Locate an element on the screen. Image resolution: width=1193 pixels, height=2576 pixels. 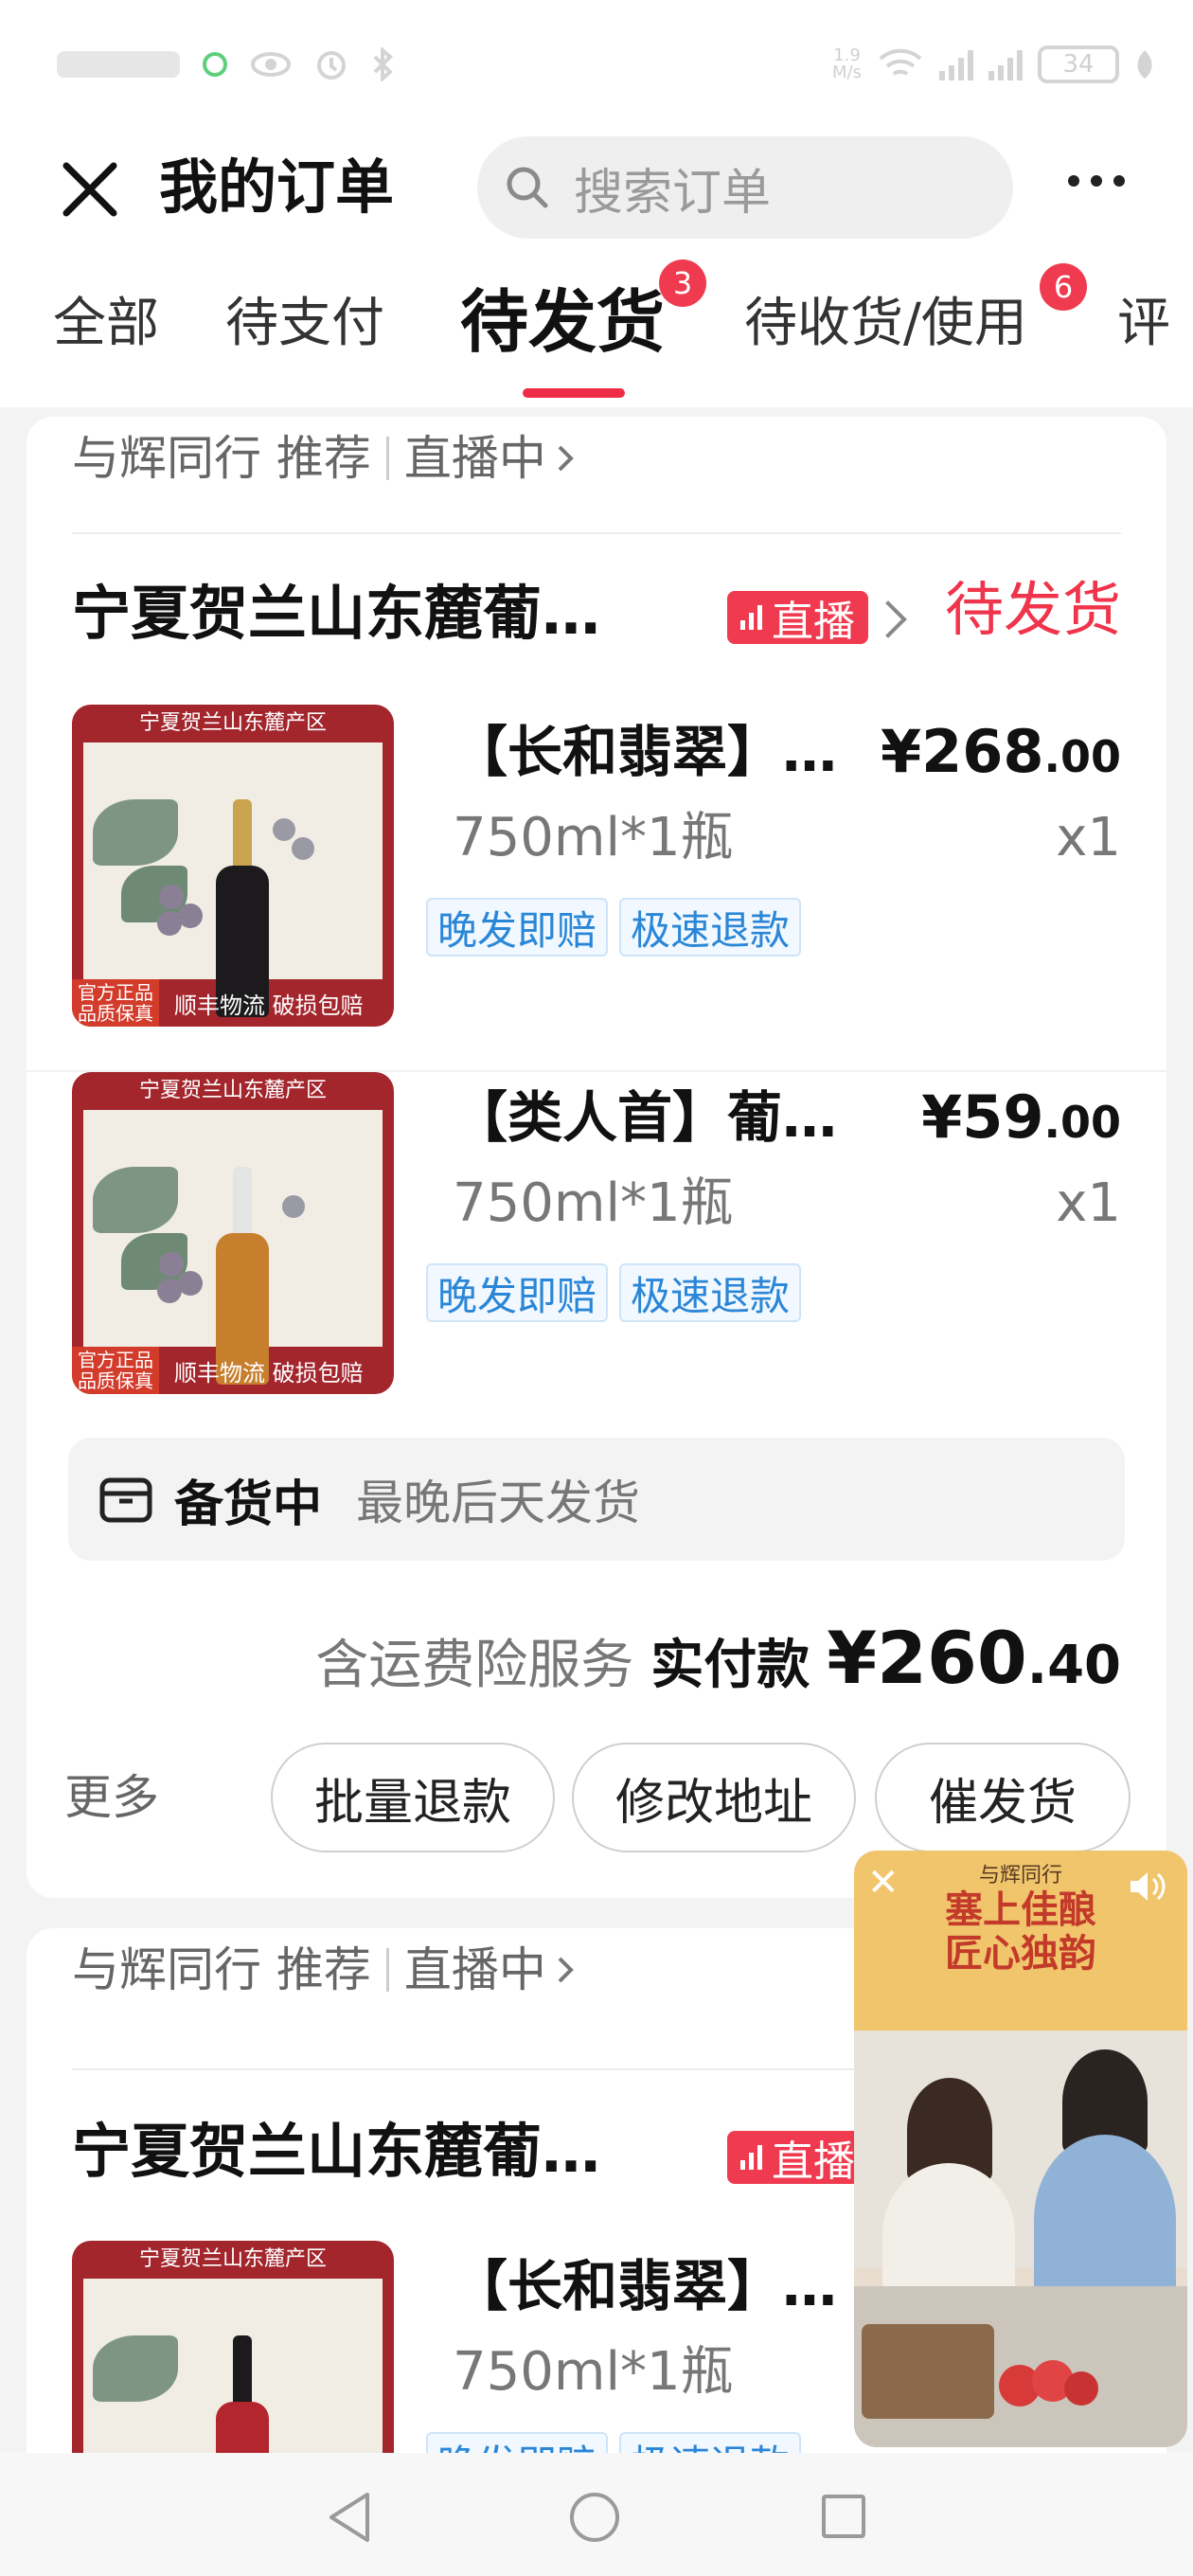
more-options-icon is located at coordinates (1096, 181).